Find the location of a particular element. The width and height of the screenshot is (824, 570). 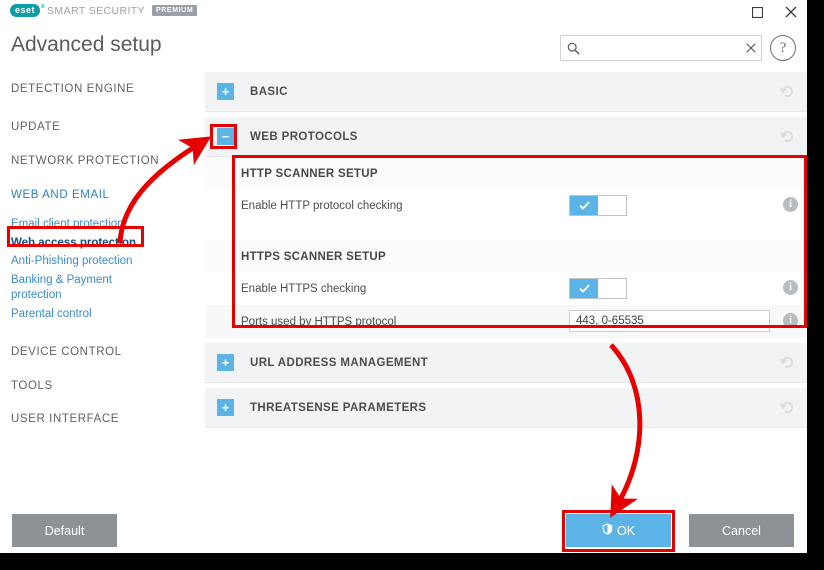

page-header: Advanced setup ? is located at coordinates (403, 48).